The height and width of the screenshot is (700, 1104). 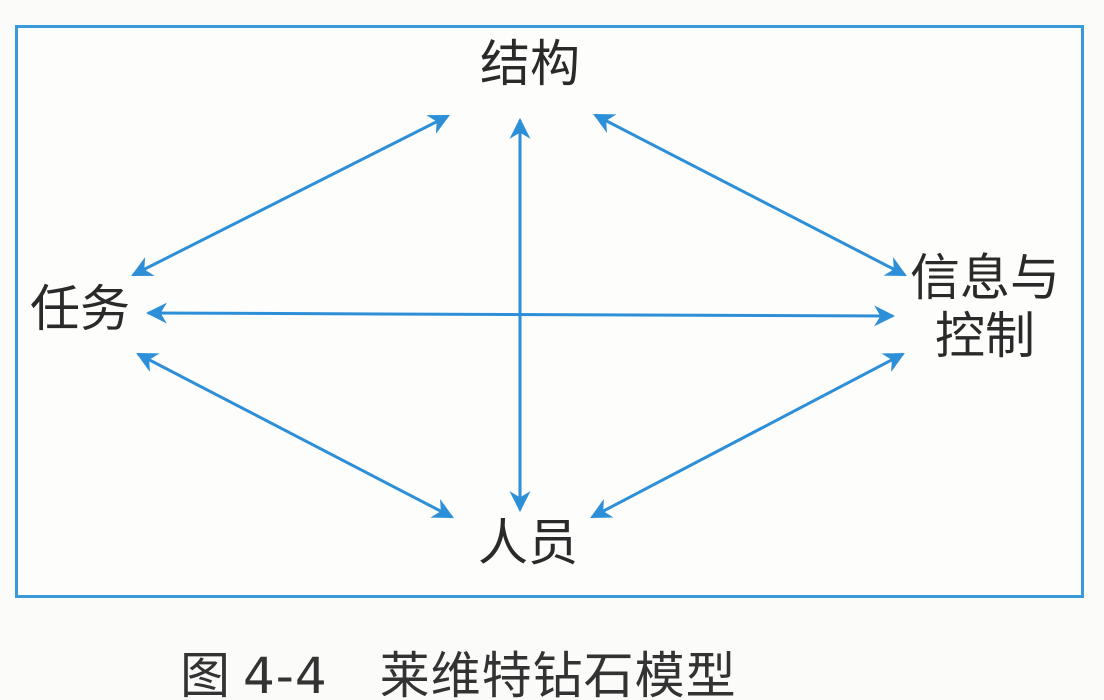 I want to click on caption-title: 莱维特钻石模型, so click(x=558, y=673).